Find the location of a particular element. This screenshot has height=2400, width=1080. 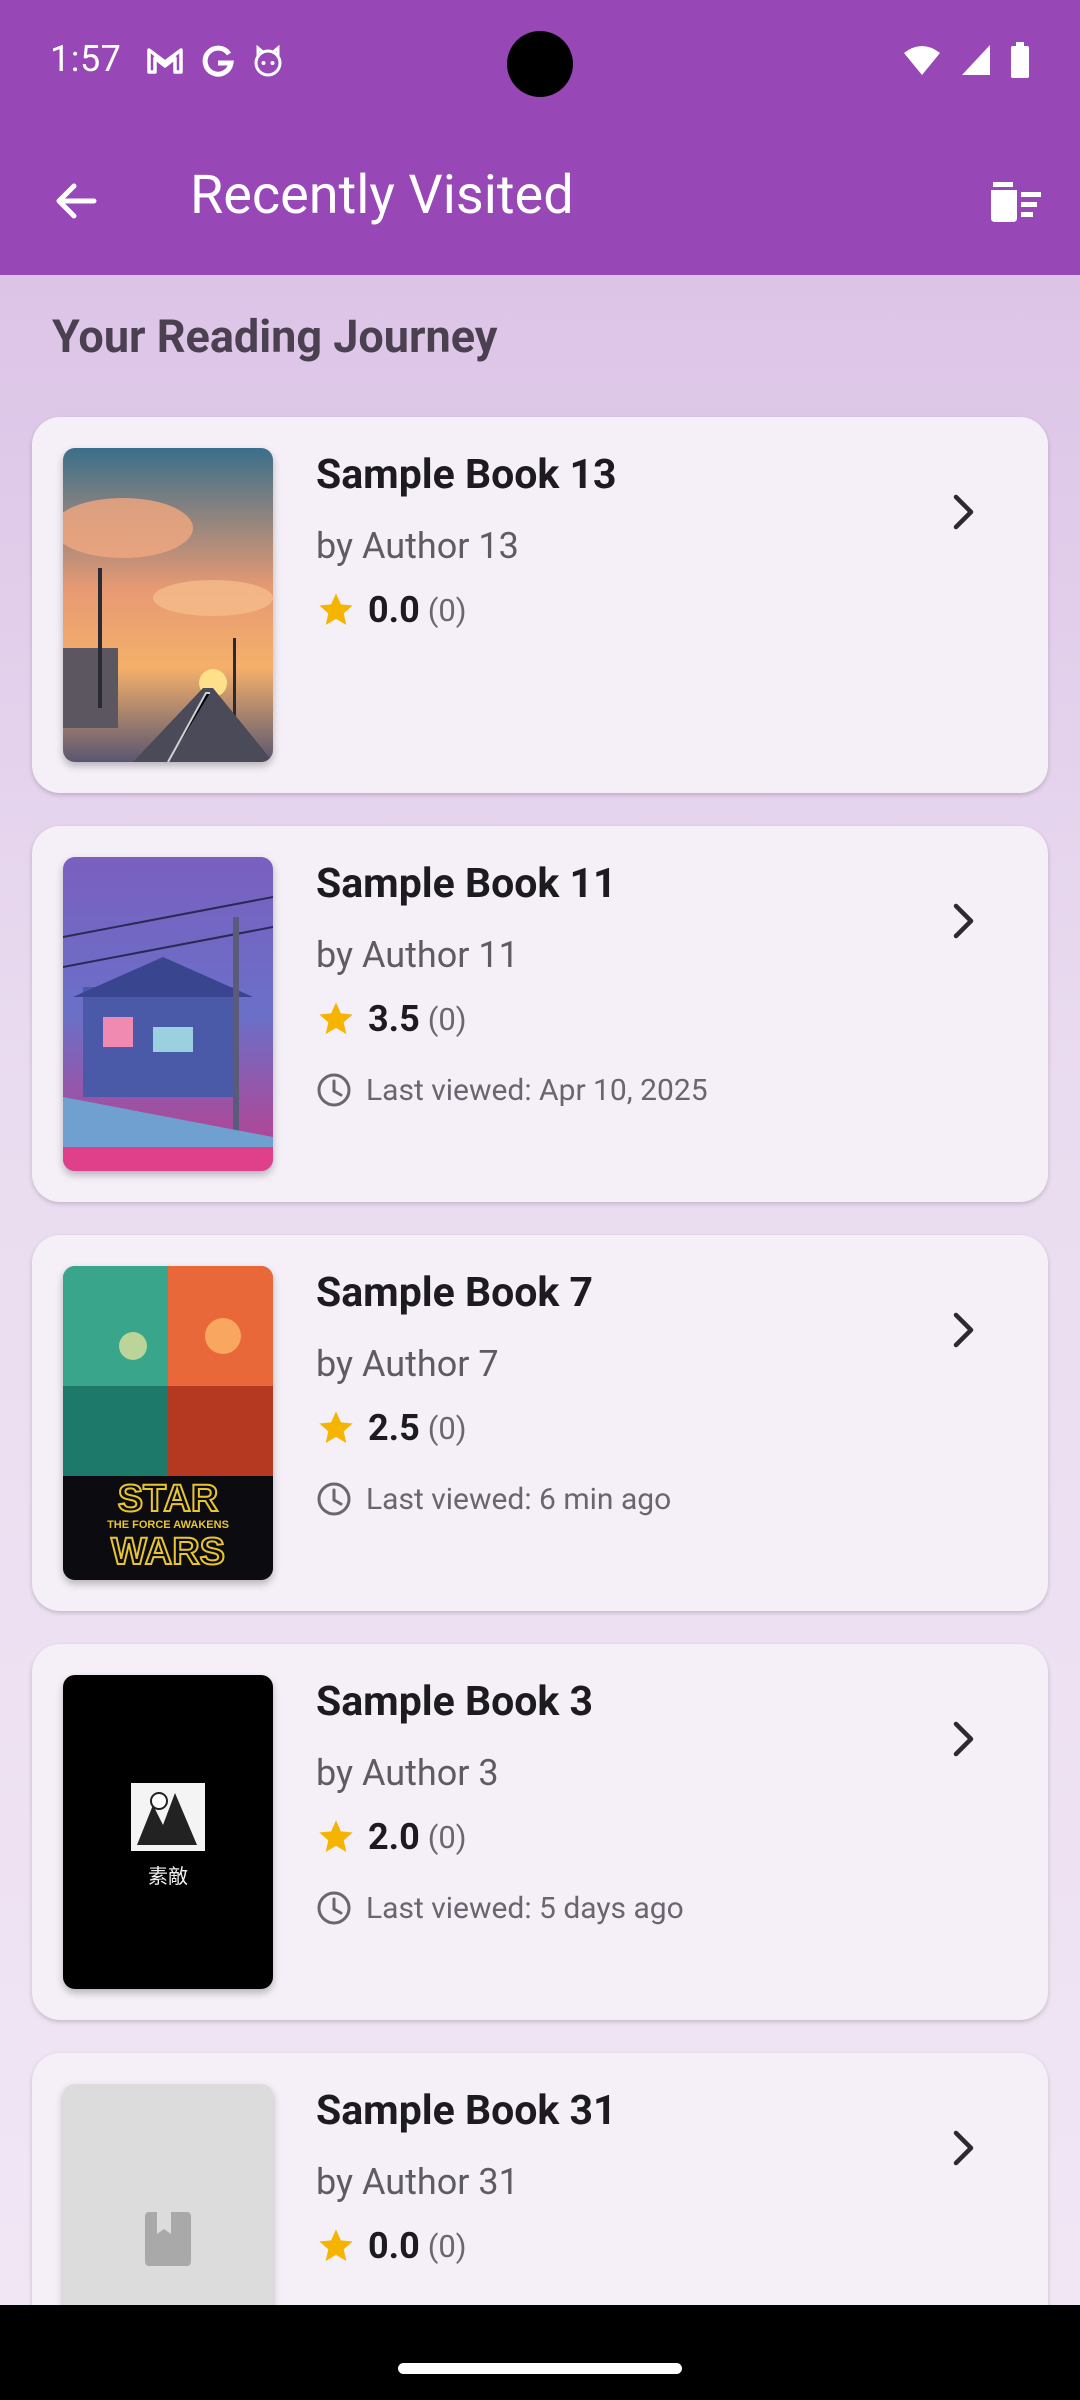

cover-text-star: STAR is located at coordinates (168, 1499).